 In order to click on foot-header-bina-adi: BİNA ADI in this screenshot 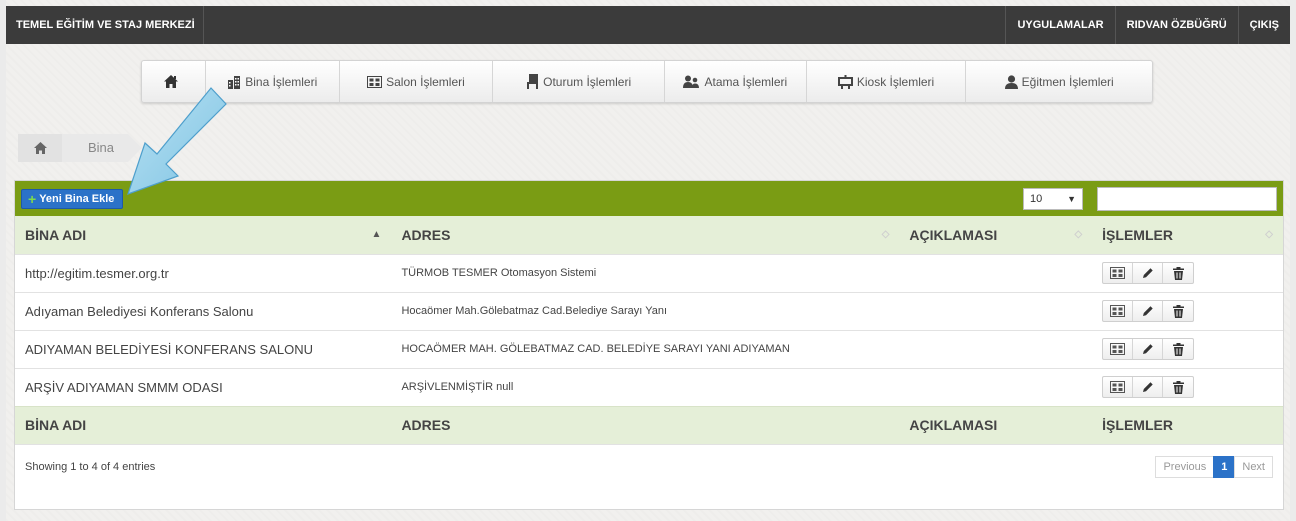, I will do `click(203, 424)`.